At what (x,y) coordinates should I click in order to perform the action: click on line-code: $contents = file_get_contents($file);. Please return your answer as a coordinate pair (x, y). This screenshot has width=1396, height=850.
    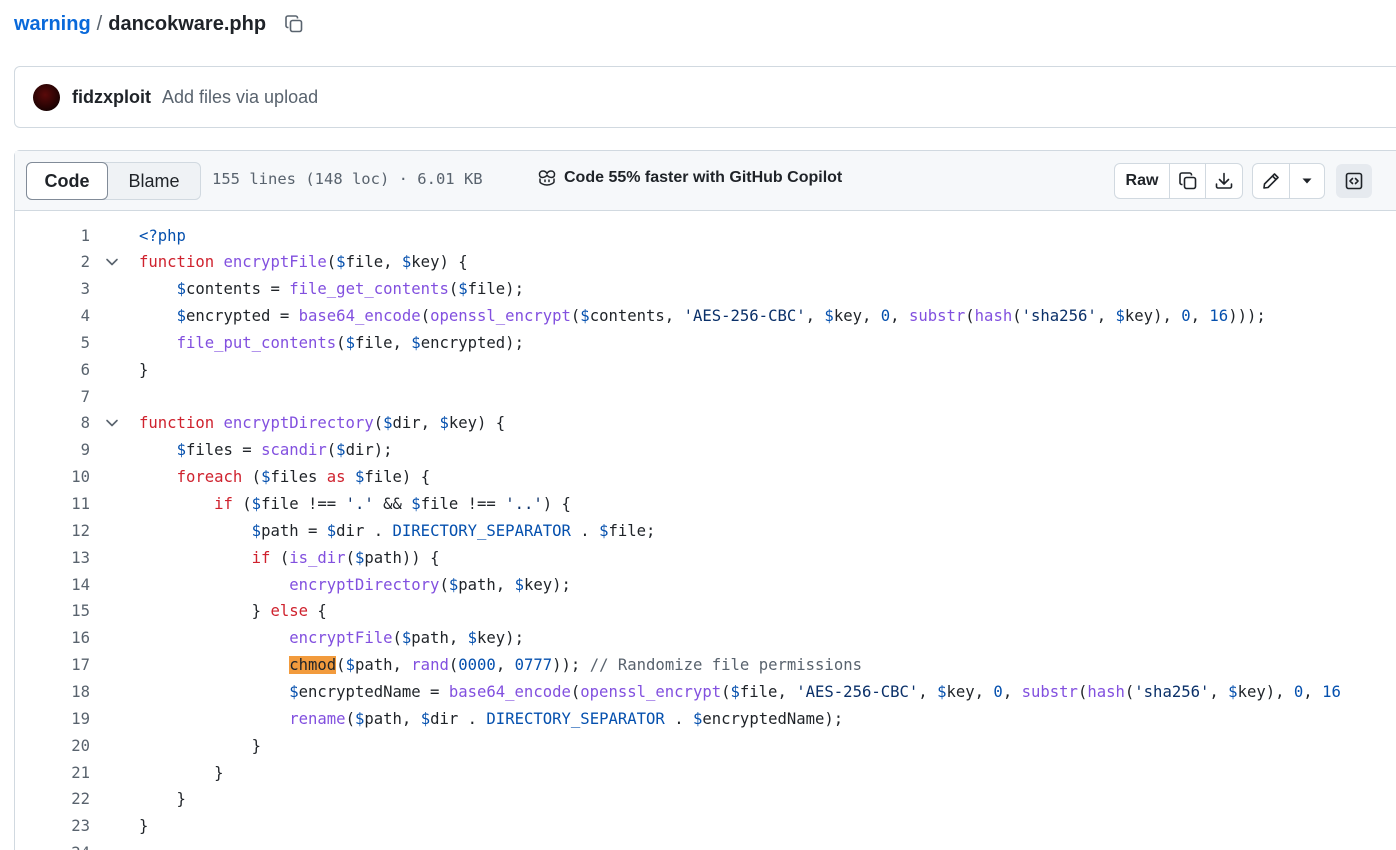
    Looking at the image, I should click on (350, 289).